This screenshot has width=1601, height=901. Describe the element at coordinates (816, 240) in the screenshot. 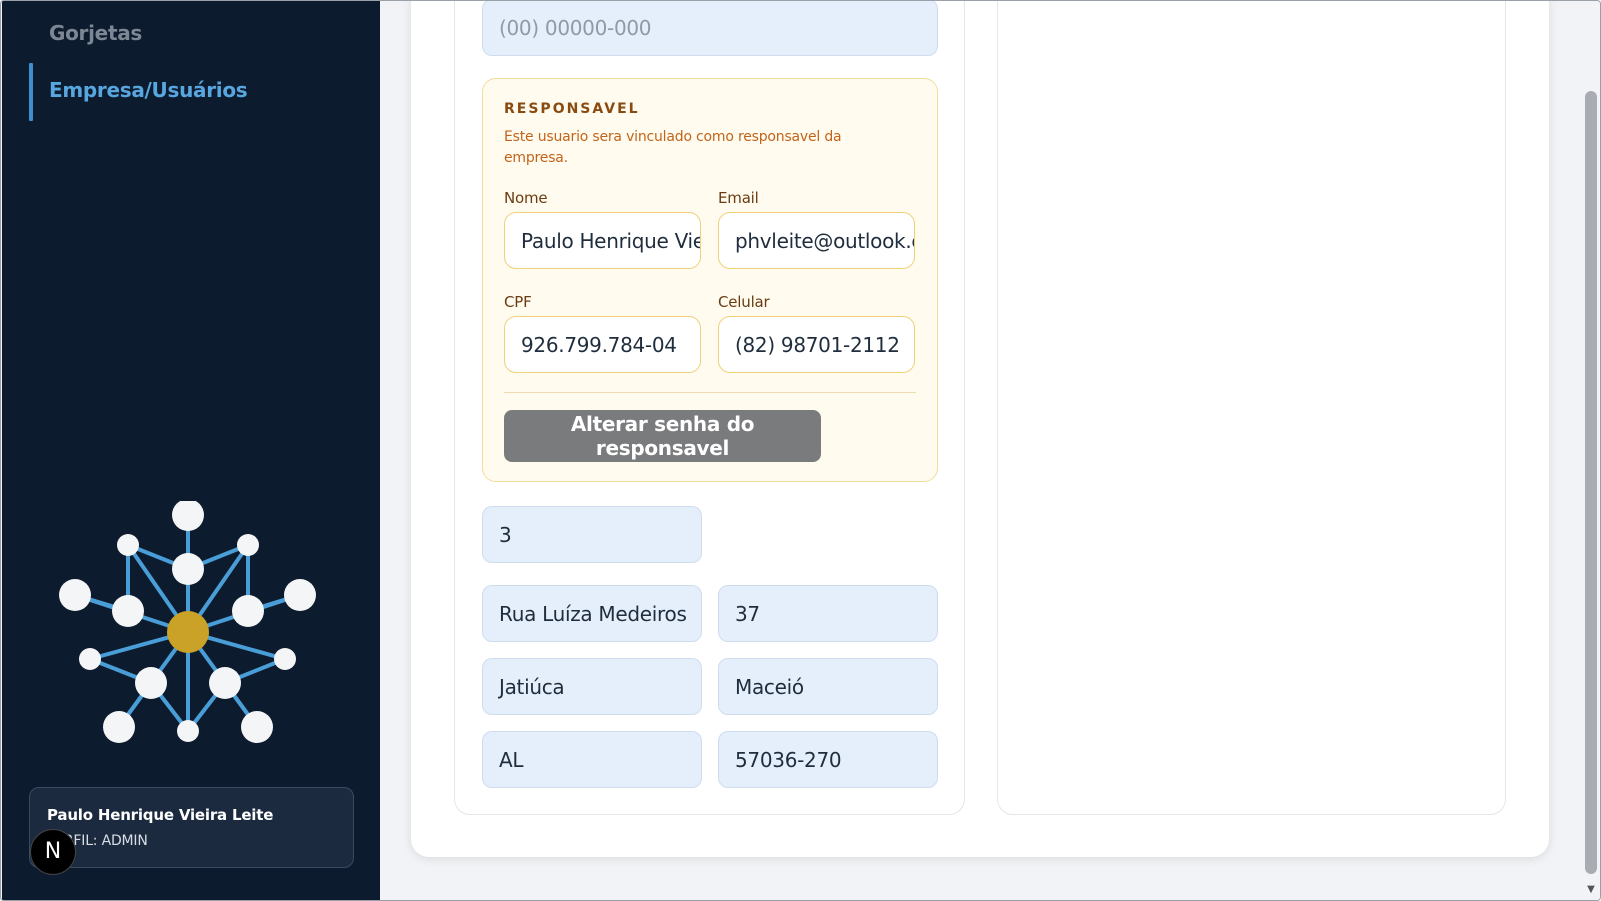

I see `responsavel-email-field: phvleite@outlook.com` at that location.